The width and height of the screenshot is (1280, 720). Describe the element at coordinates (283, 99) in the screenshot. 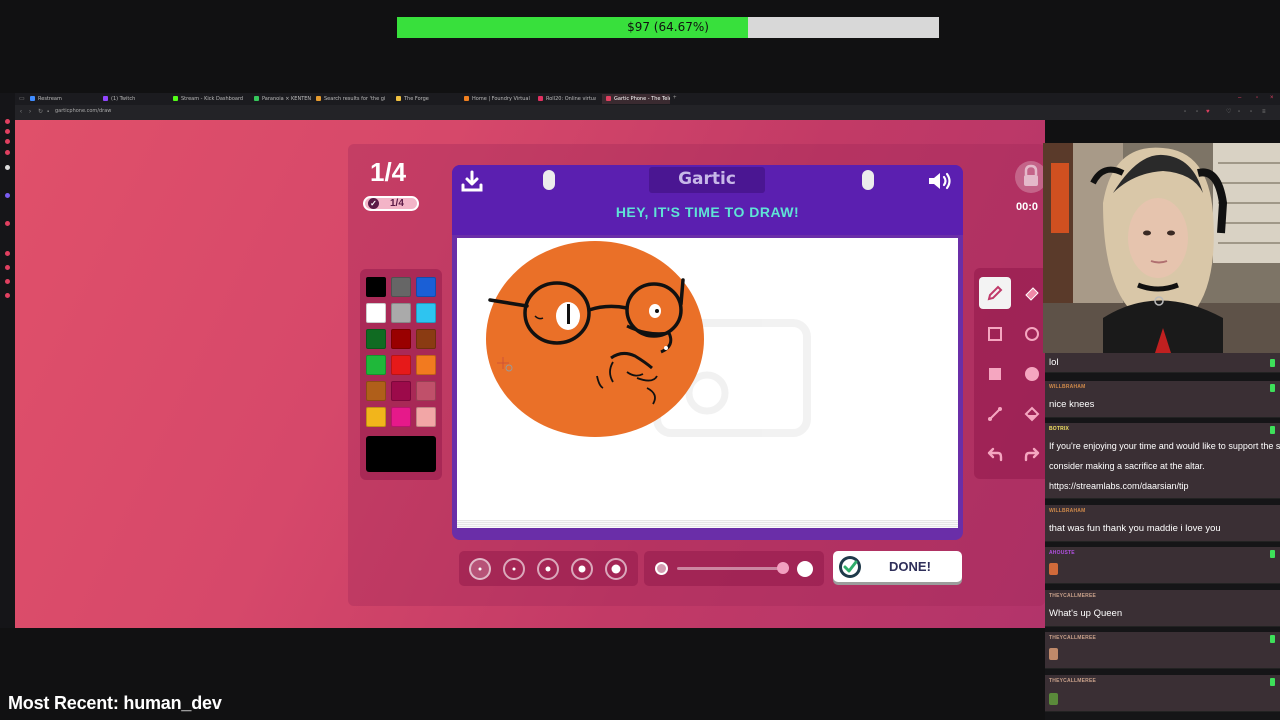

I see `browser-tab: Paranoia × KENTEN` at that location.